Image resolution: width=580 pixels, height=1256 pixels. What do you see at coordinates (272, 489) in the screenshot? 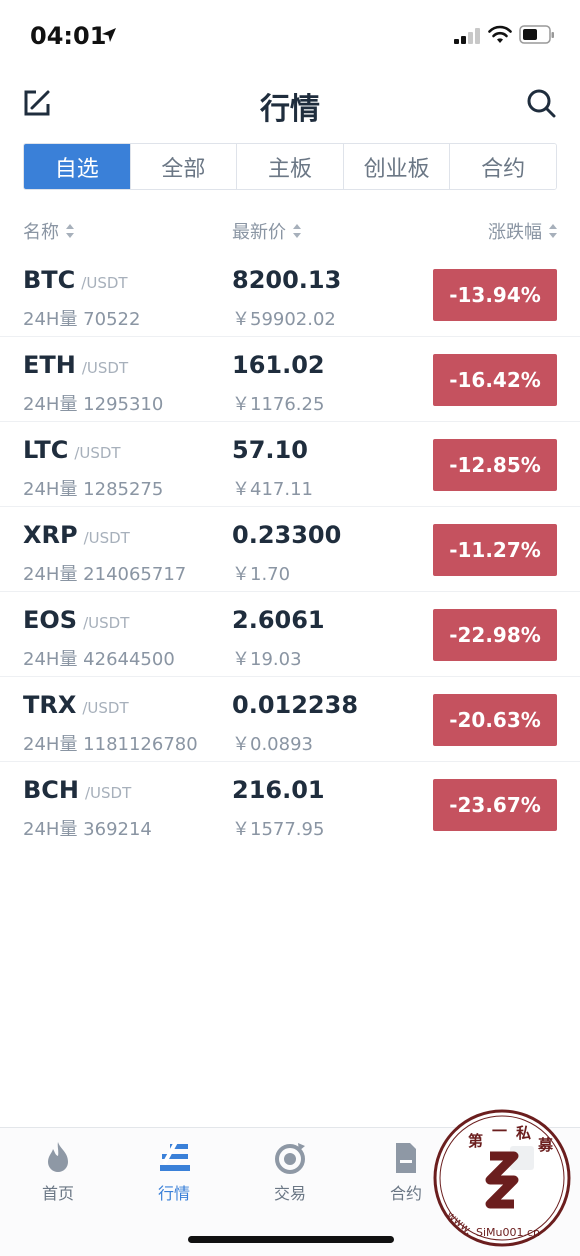
I see `row-cny-price: ￥417.11` at bounding box center [272, 489].